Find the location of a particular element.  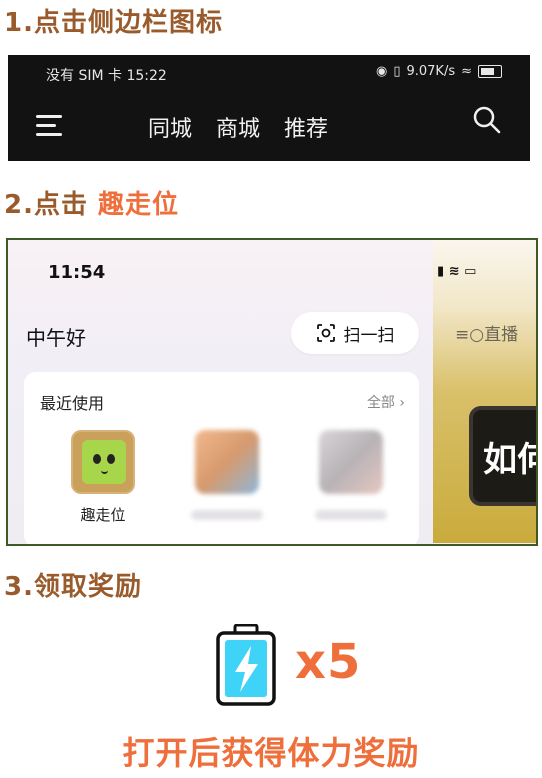

scan-button: 扫一扫 is located at coordinates (355, 333).